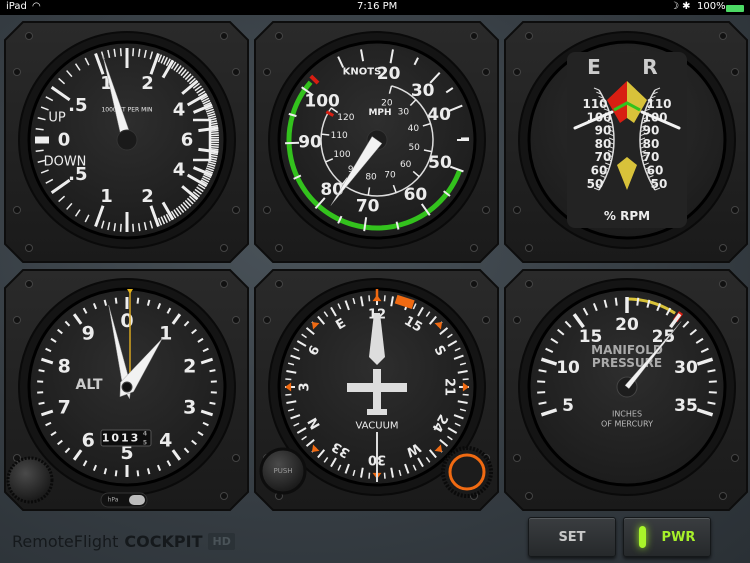 Image resolution: width=750 pixels, height=563 pixels. What do you see at coordinates (145, 443) in the screenshot?
I see `kollsman-sub-digit: 5` at bounding box center [145, 443].